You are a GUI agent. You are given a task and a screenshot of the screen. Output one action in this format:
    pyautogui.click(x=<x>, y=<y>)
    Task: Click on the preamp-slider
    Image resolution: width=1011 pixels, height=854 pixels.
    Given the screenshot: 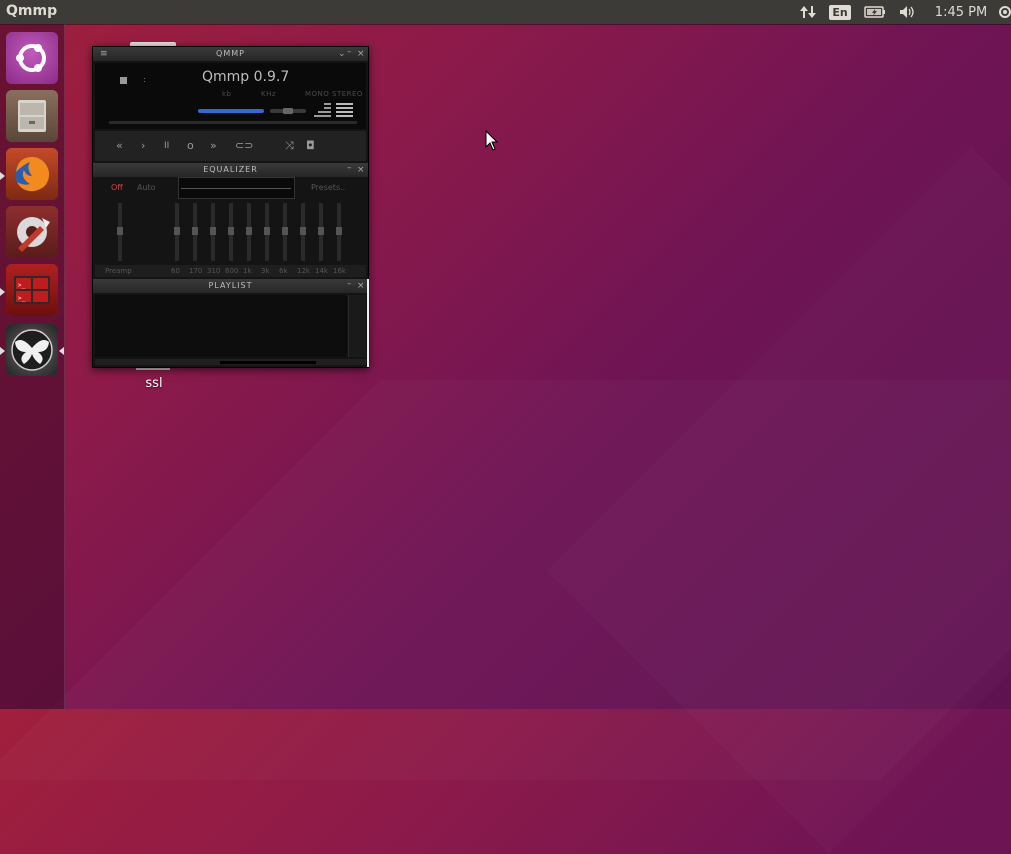 What is the action you would take?
    pyautogui.click(x=120, y=232)
    